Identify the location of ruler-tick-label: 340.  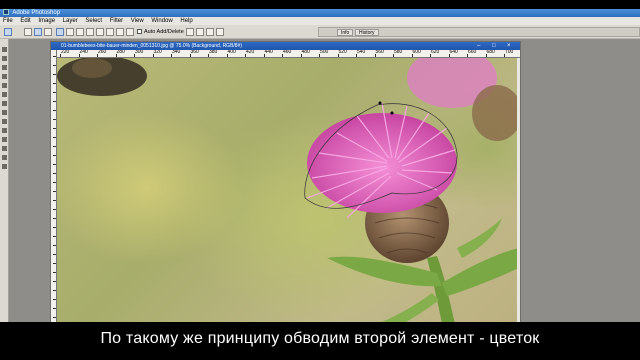
(176, 52).